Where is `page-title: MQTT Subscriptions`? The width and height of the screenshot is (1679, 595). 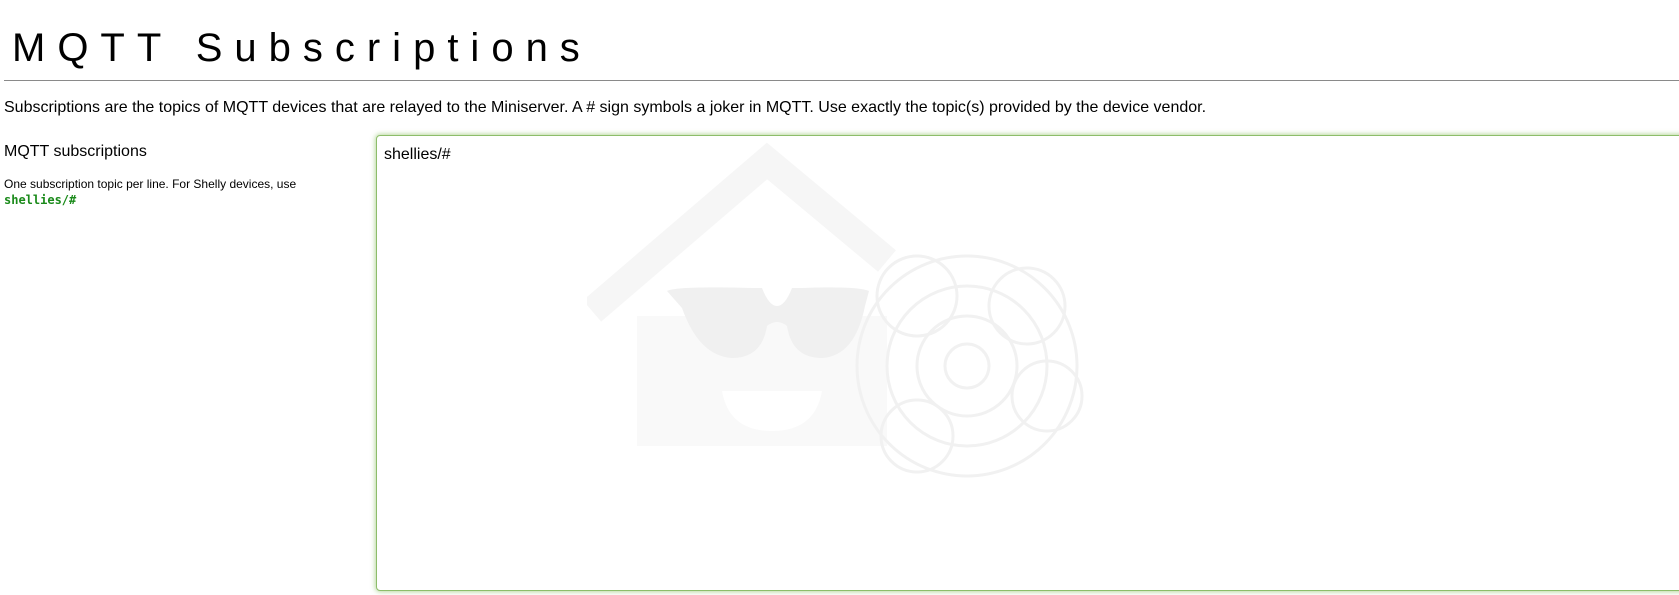
page-title: MQTT Subscriptions is located at coordinates (302, 48).